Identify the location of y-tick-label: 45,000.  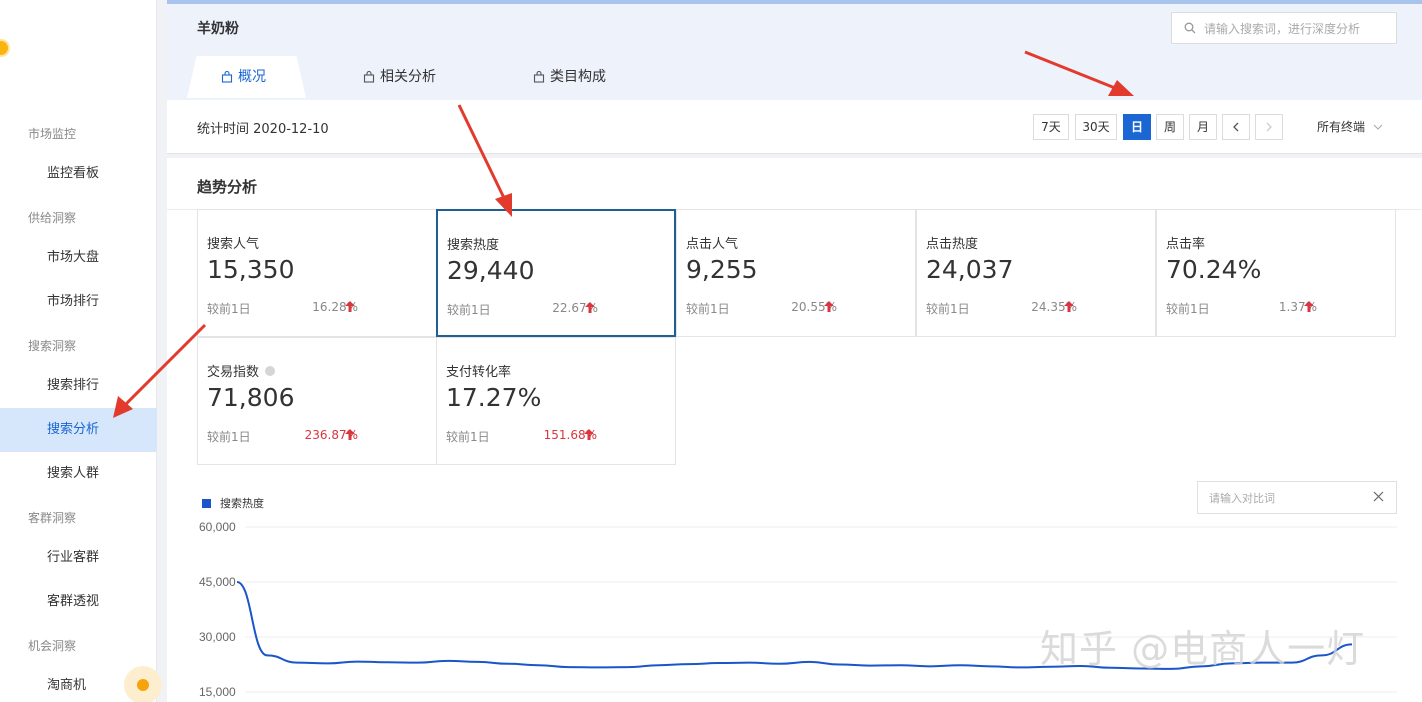
(217, 582).